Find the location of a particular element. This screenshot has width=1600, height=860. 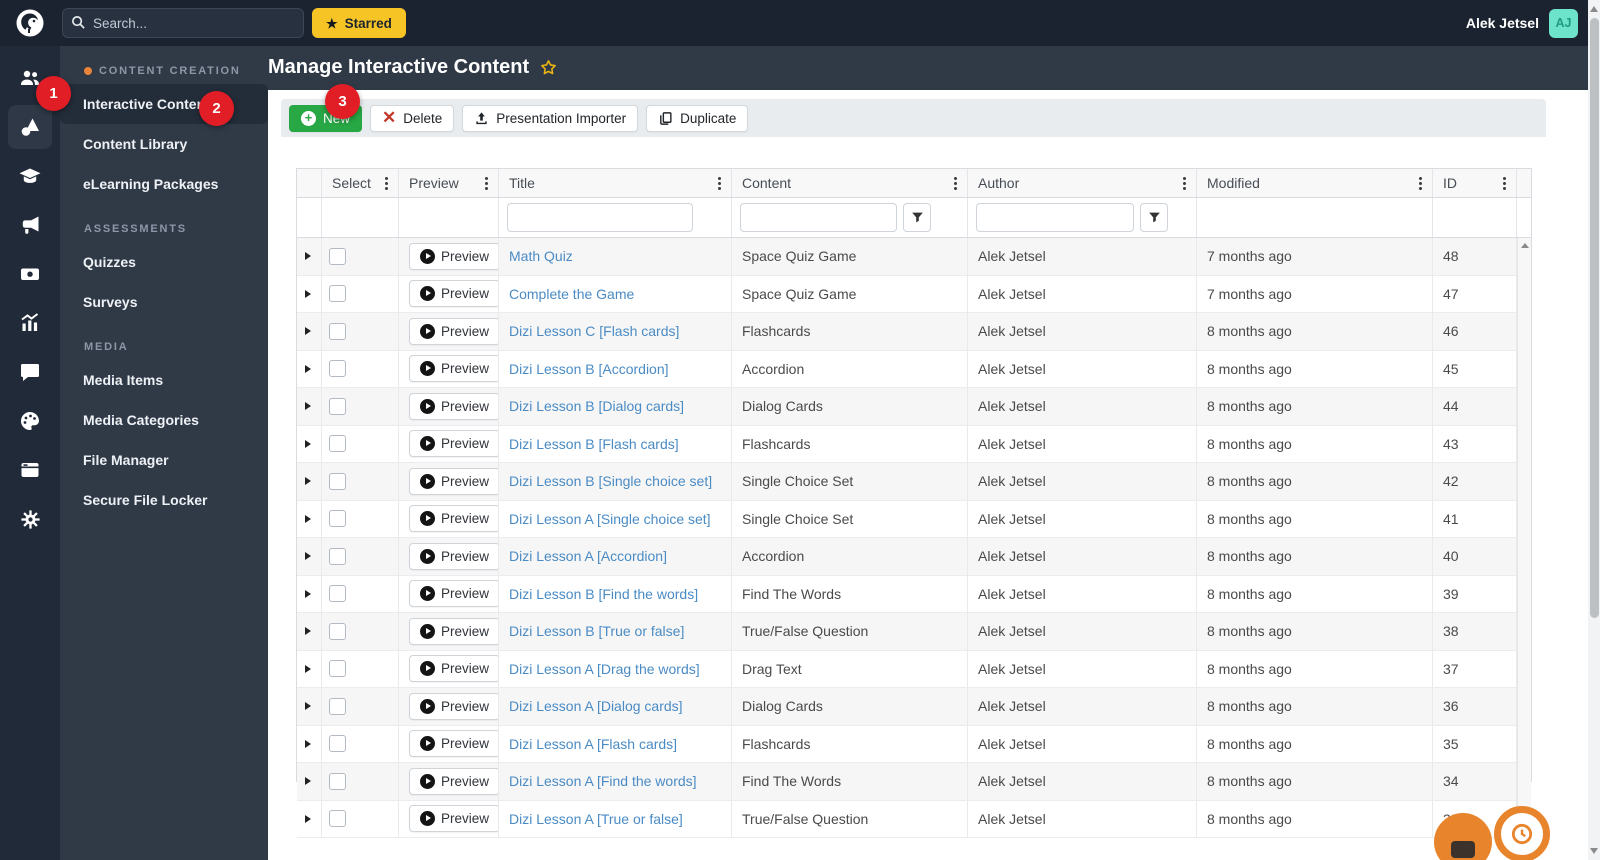

delete-button: ✕ Delete is located at coordinates (412, 118).